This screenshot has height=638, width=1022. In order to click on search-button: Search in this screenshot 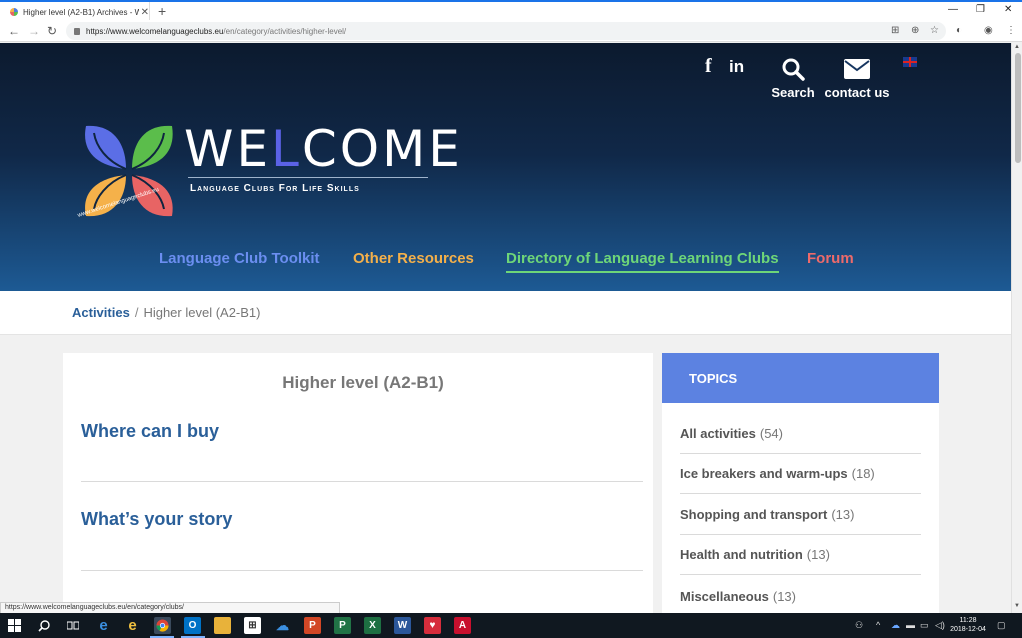, I will do `click(793, 76)`.